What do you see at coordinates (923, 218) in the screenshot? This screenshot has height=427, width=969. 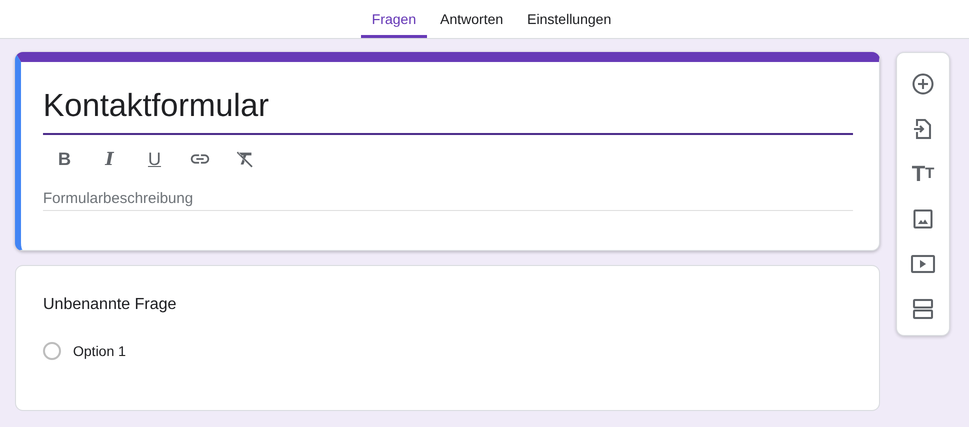 I see `image-icon` at bounding box center [923, 218].